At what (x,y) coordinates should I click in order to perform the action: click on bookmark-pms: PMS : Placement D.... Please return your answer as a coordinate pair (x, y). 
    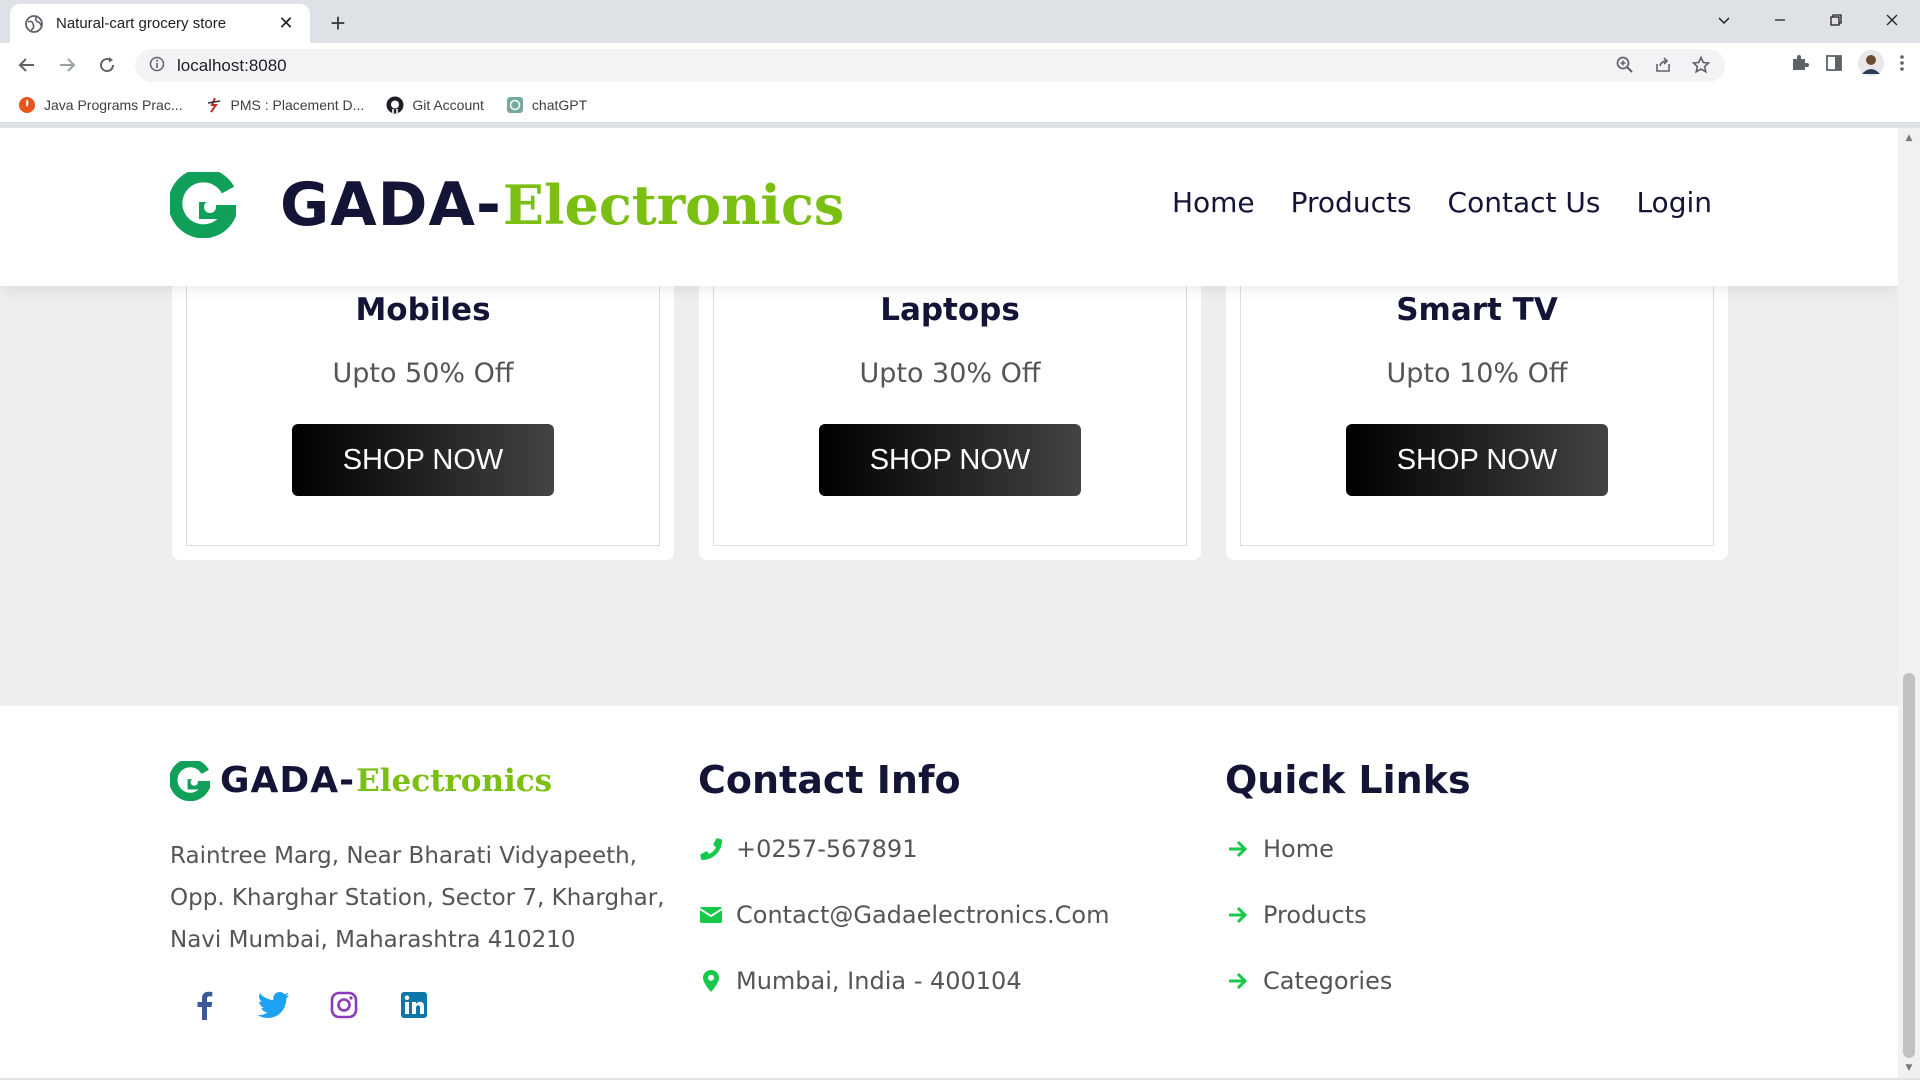
    Looking at the image, I should click on (285, 105).